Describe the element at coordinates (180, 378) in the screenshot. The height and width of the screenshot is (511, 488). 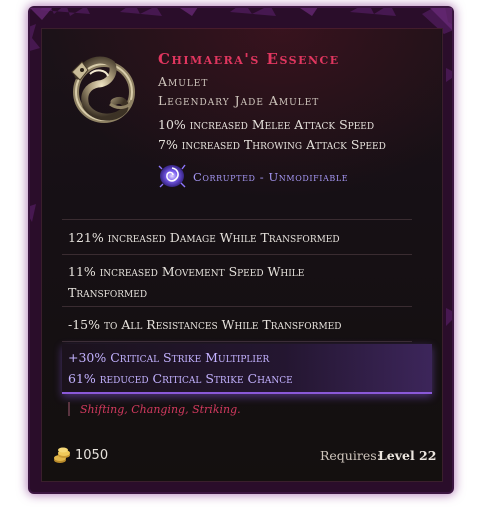
I see `crit-affix-line: 61% reduced Critical Strike Chance` at that location.